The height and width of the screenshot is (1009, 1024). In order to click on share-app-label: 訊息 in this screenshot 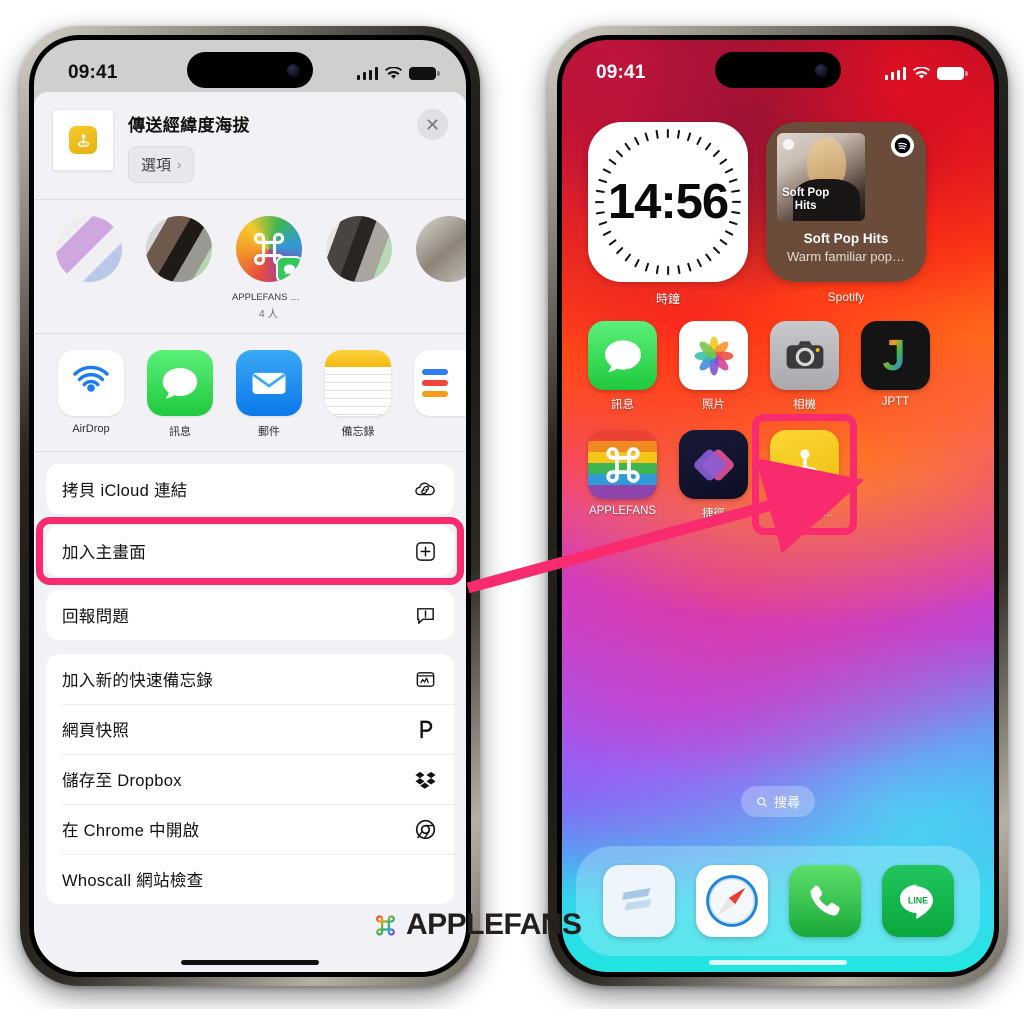, I will do `click(180, 432)`.